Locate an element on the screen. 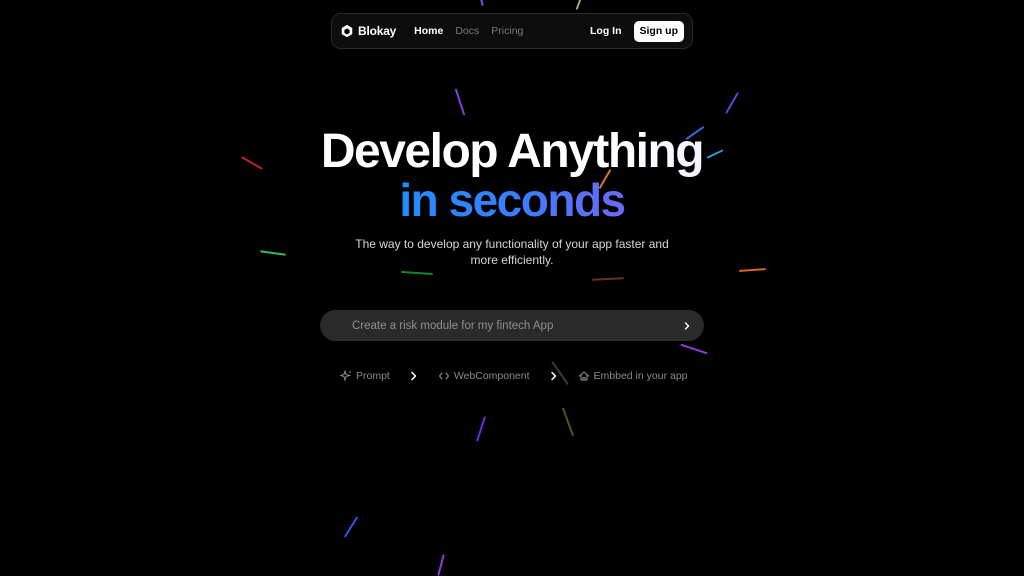  brand-name: Blokay is located at coordinates (377, 31).